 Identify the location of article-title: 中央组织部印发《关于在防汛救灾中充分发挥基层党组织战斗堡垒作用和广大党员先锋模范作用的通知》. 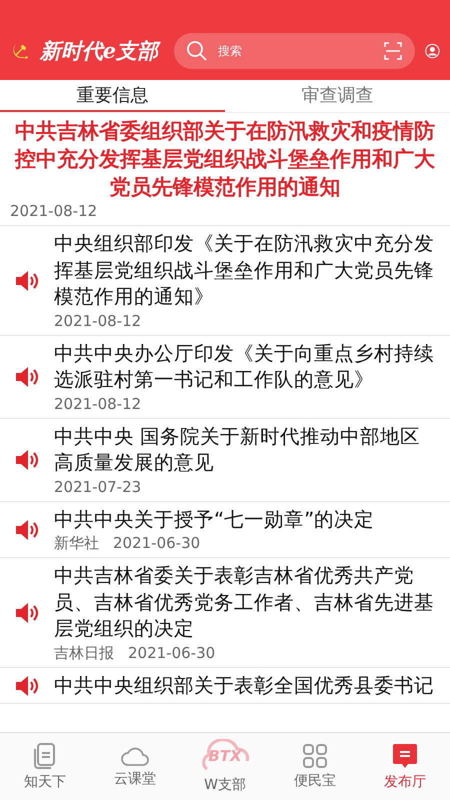
(246, 270).